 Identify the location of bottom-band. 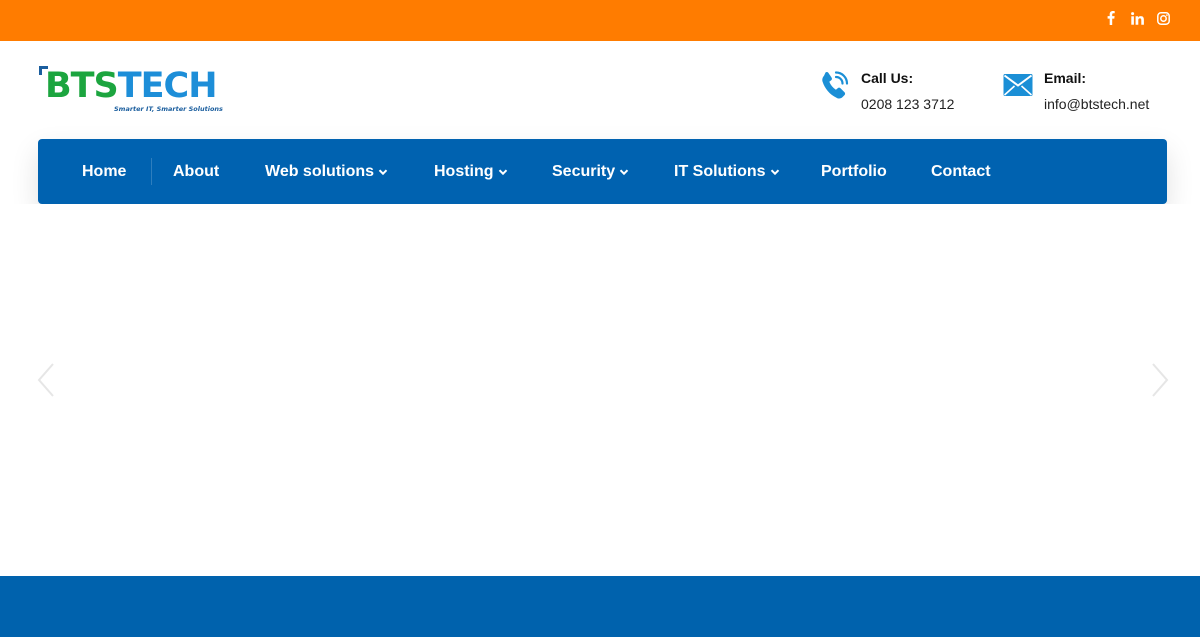
(600, 606).